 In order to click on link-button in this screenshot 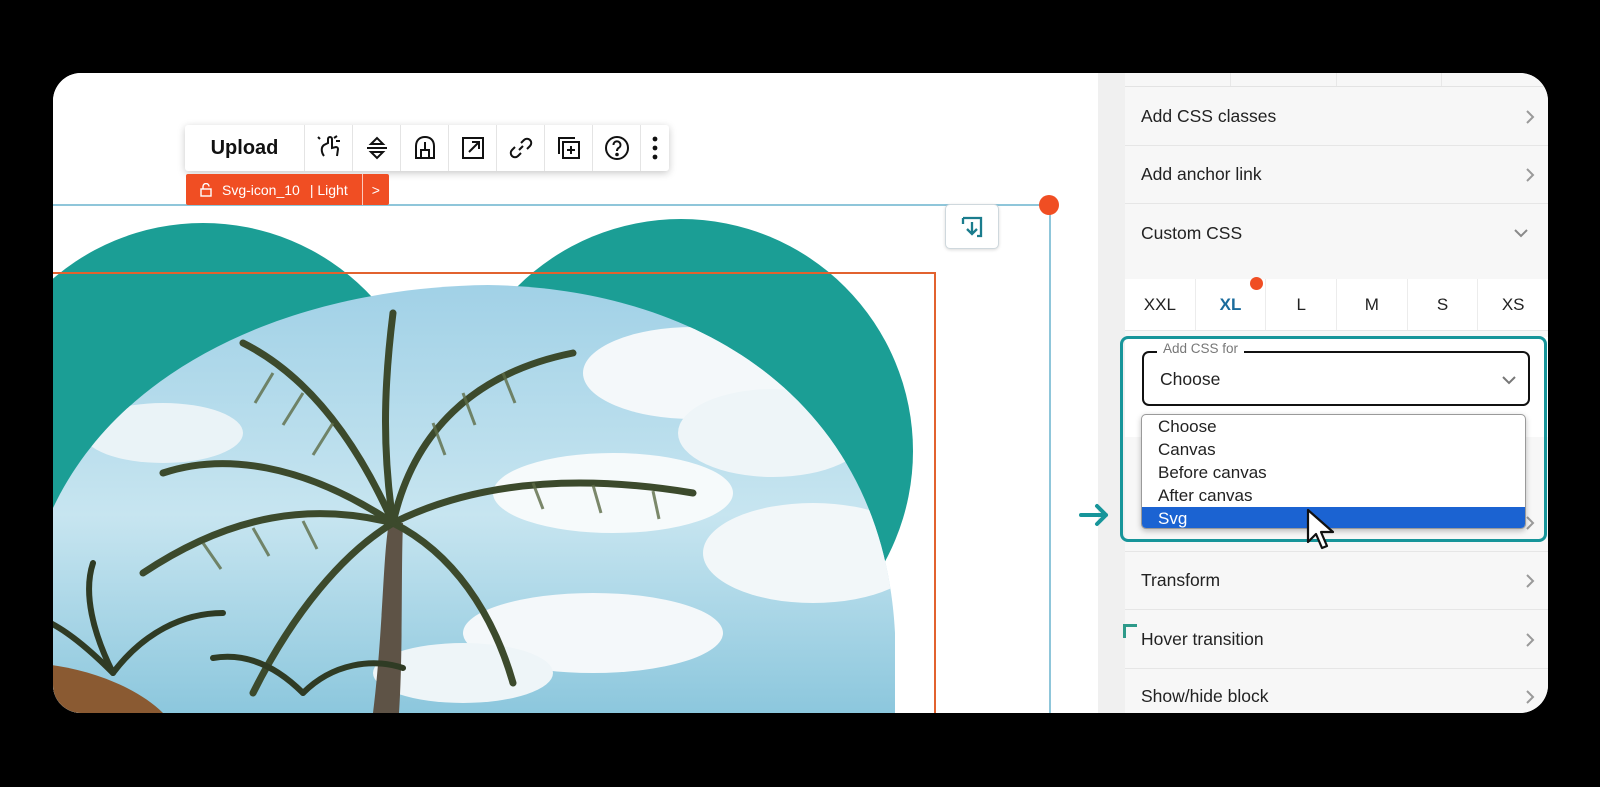, I will do `click(521, 148)`.